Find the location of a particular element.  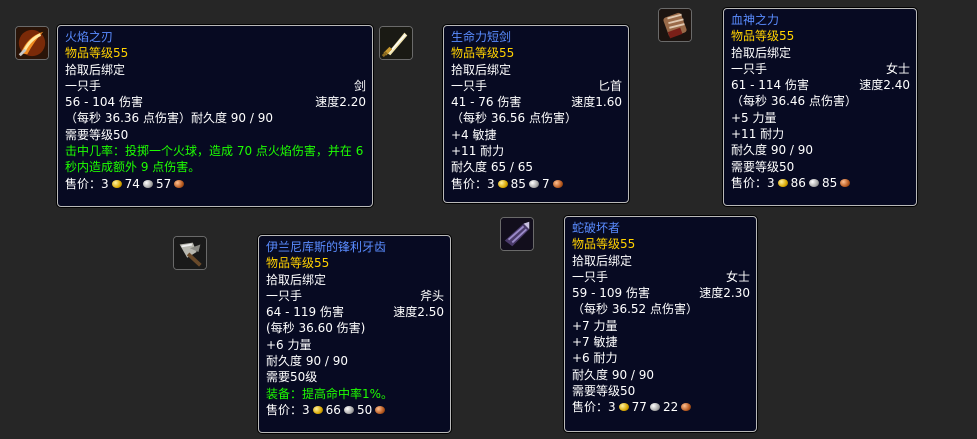

short-sword-icon is located at coordinates (396, 43).